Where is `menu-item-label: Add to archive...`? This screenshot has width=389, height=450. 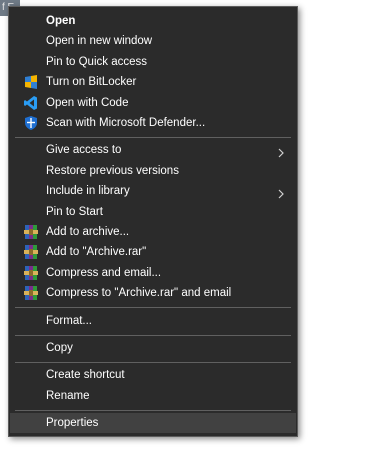 menu-item-label: Add to archive... is located at coordinates (88, 232).